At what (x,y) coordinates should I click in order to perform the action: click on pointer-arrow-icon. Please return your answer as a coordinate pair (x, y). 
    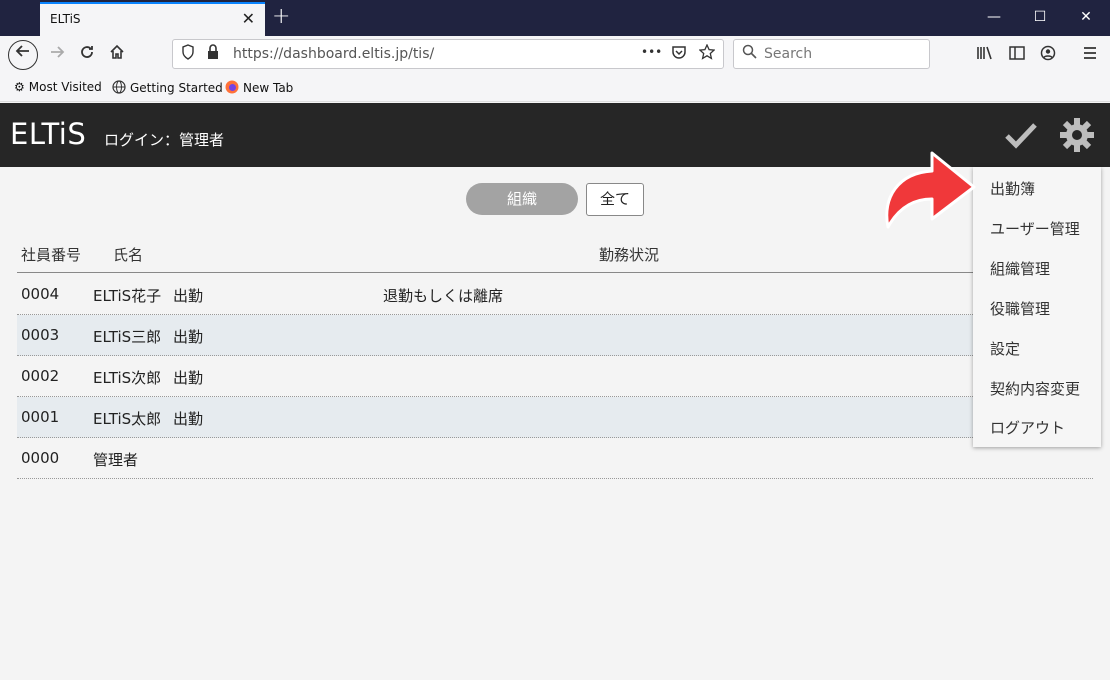
    Looking at the image, I should click on (930, 190).